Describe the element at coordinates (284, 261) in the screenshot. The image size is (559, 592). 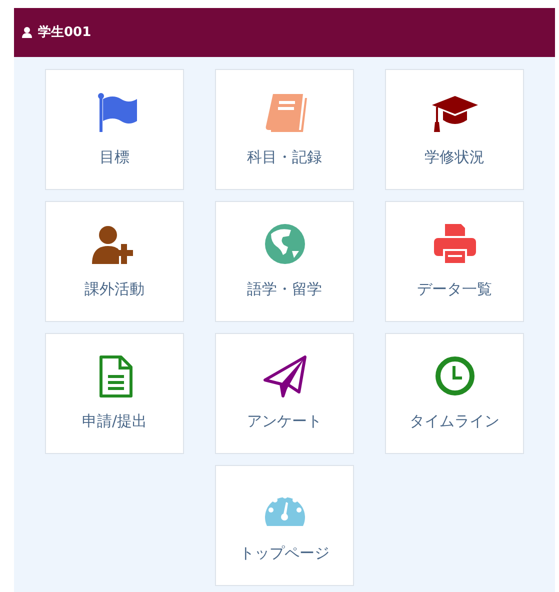
I see `menu-tile: 語学・留学` at that location.